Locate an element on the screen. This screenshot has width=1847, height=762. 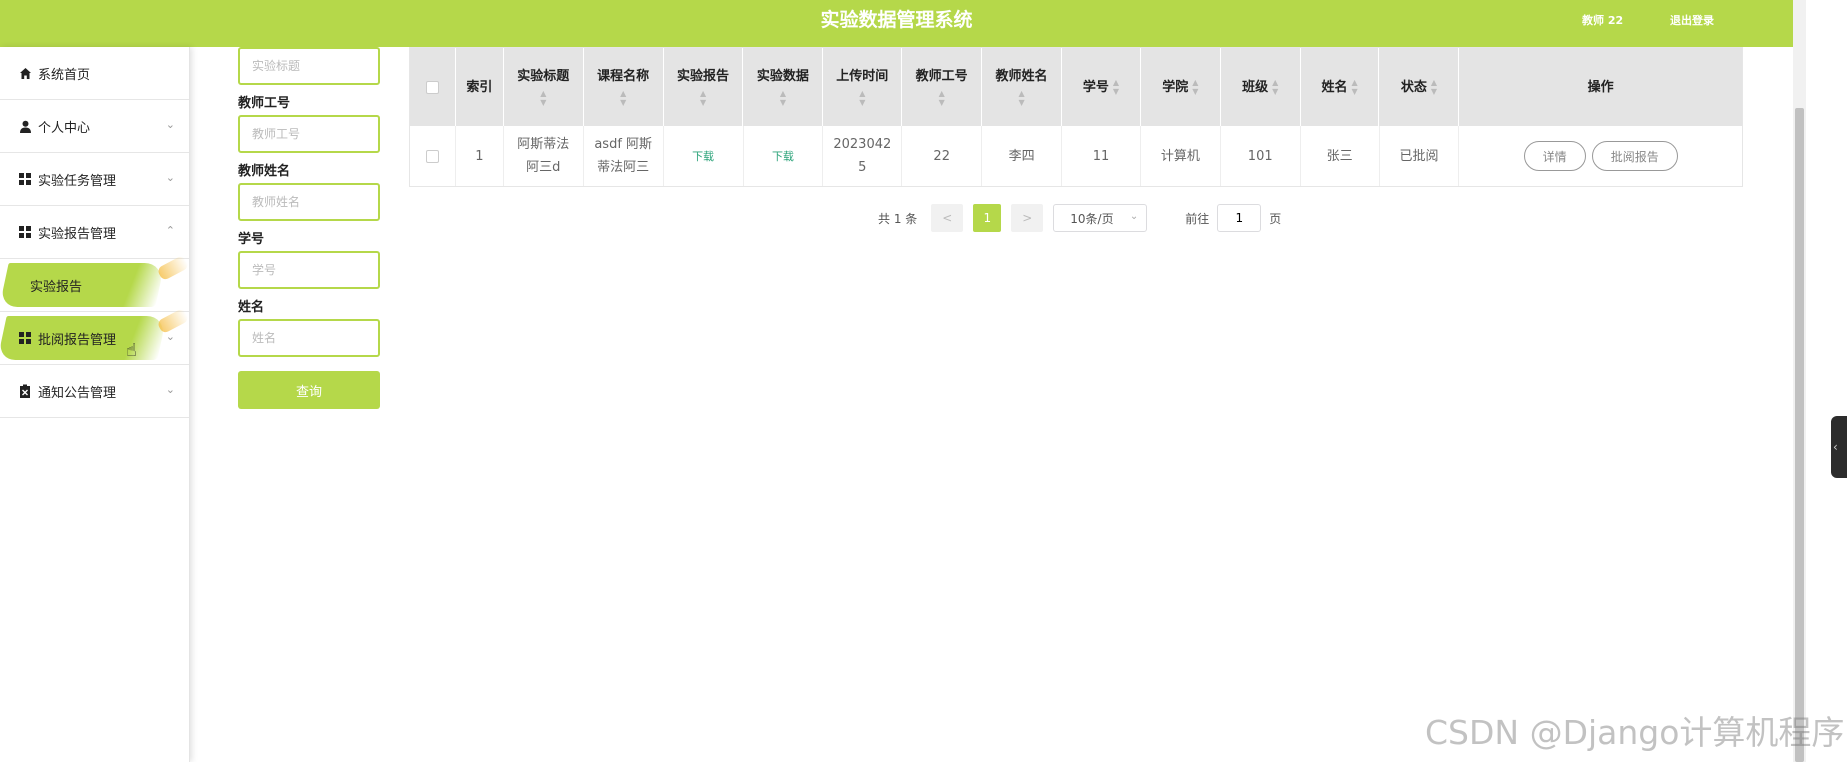
sidebar-item-report-management: 实验报告管理 ⌃ is located at coordinates (94, 232).